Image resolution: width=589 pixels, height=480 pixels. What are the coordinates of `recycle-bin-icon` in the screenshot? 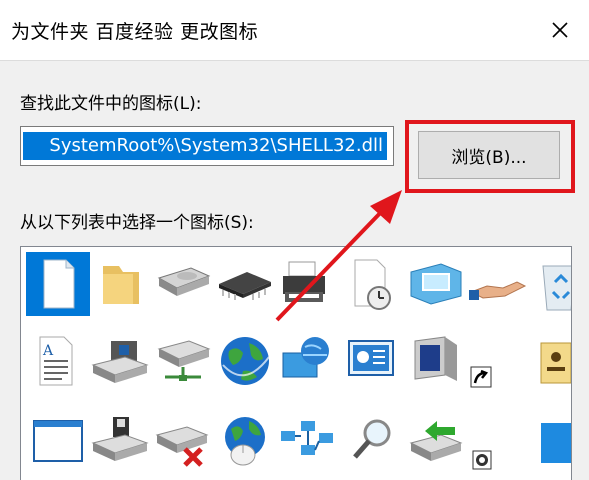 It's located at (550, 284).